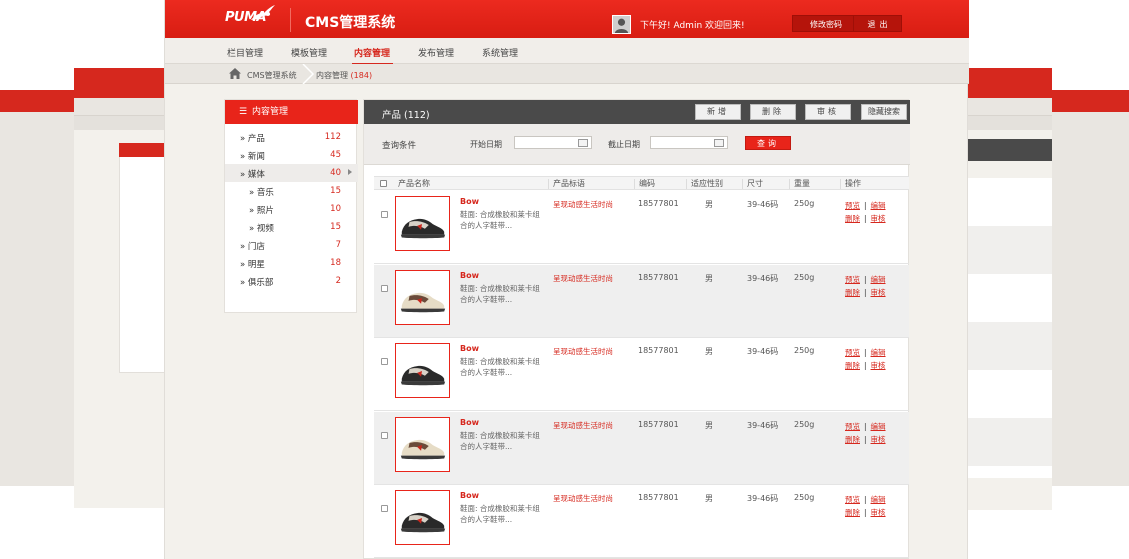 Image resolution: width=1129 pixels, height=559 pixels. Describe the element at coordinates (291, 191) in the screenshot. I see `sidebar-item-music: » 音乐 15` at that location.